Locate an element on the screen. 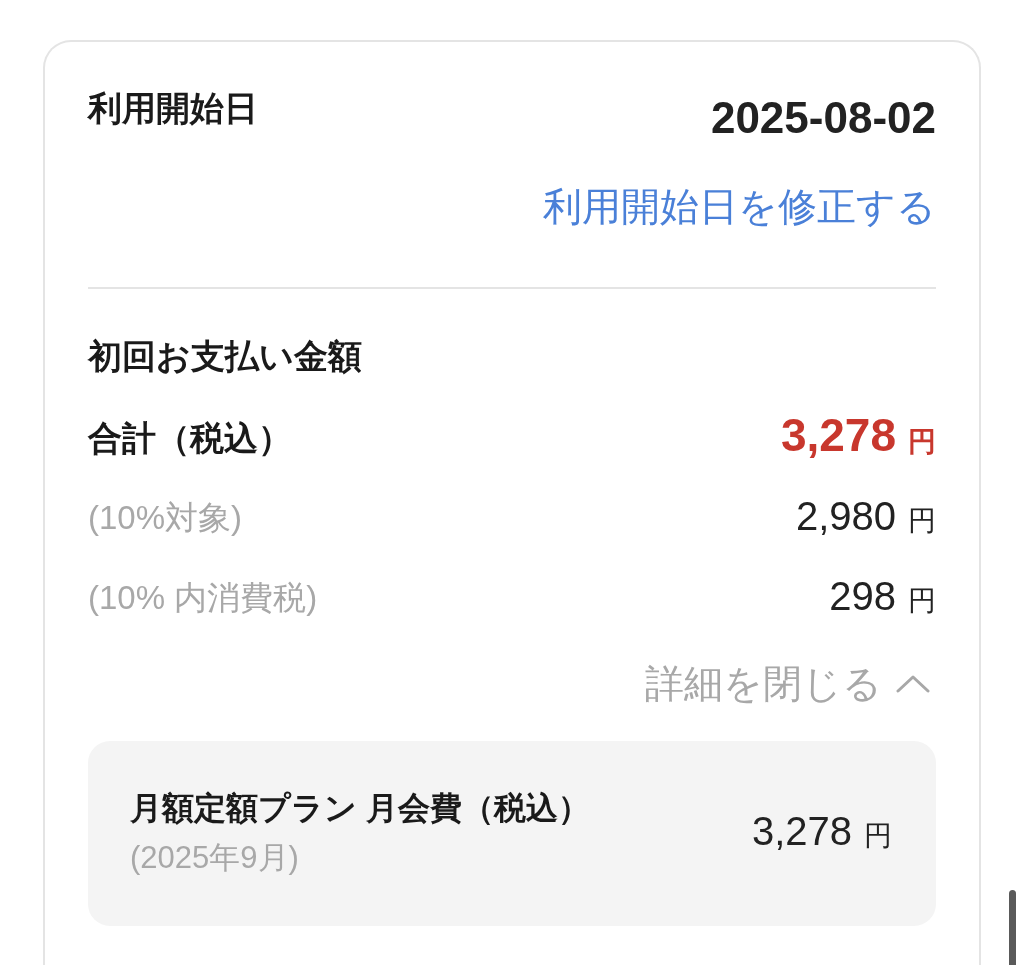 This screenshot has height=965, width=1024. start-date-value: 2025-08-02 is located at coordinates (823, 118).